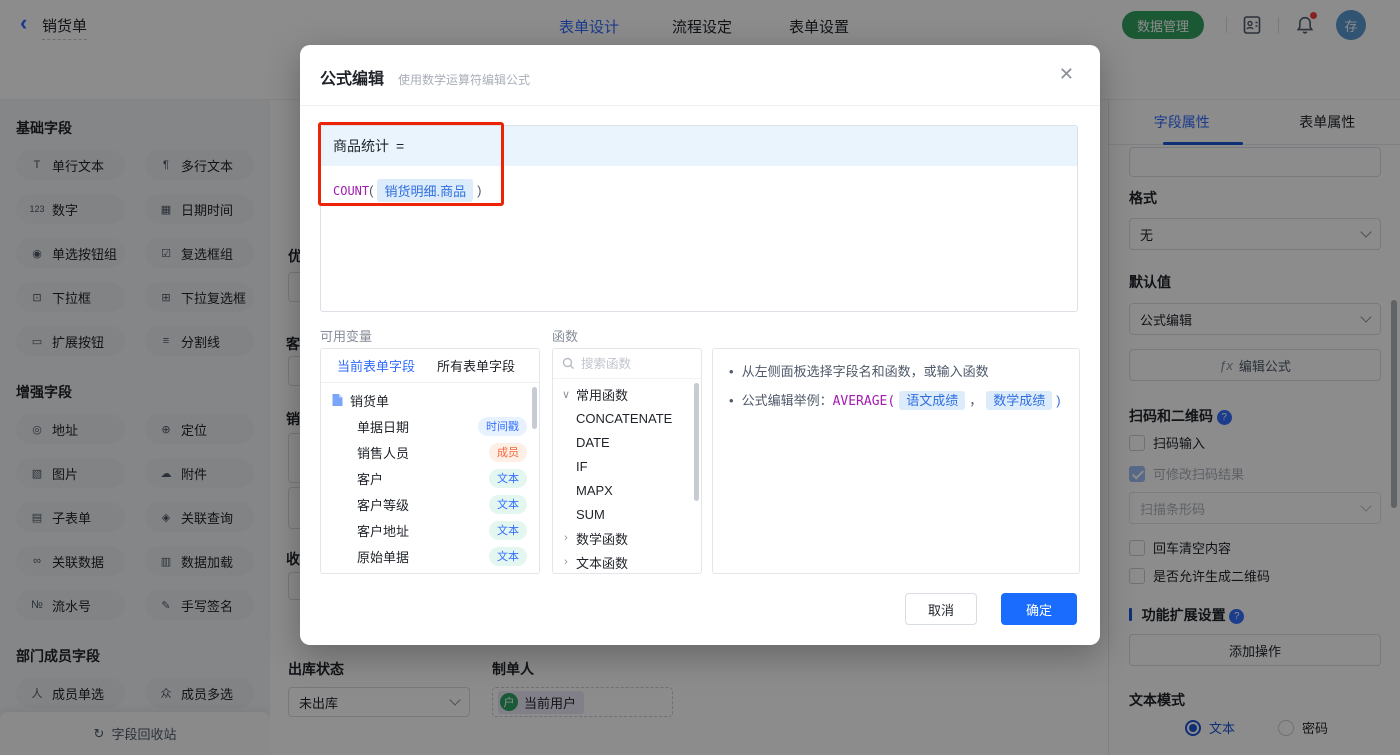 Image resolution: width=1400 pixels, height=755 pixels. What do you see at coordinates (627, 394) in the screenshot?
I see `function-group-common: ∨ 常用函数` at bounding box center [627, 394].